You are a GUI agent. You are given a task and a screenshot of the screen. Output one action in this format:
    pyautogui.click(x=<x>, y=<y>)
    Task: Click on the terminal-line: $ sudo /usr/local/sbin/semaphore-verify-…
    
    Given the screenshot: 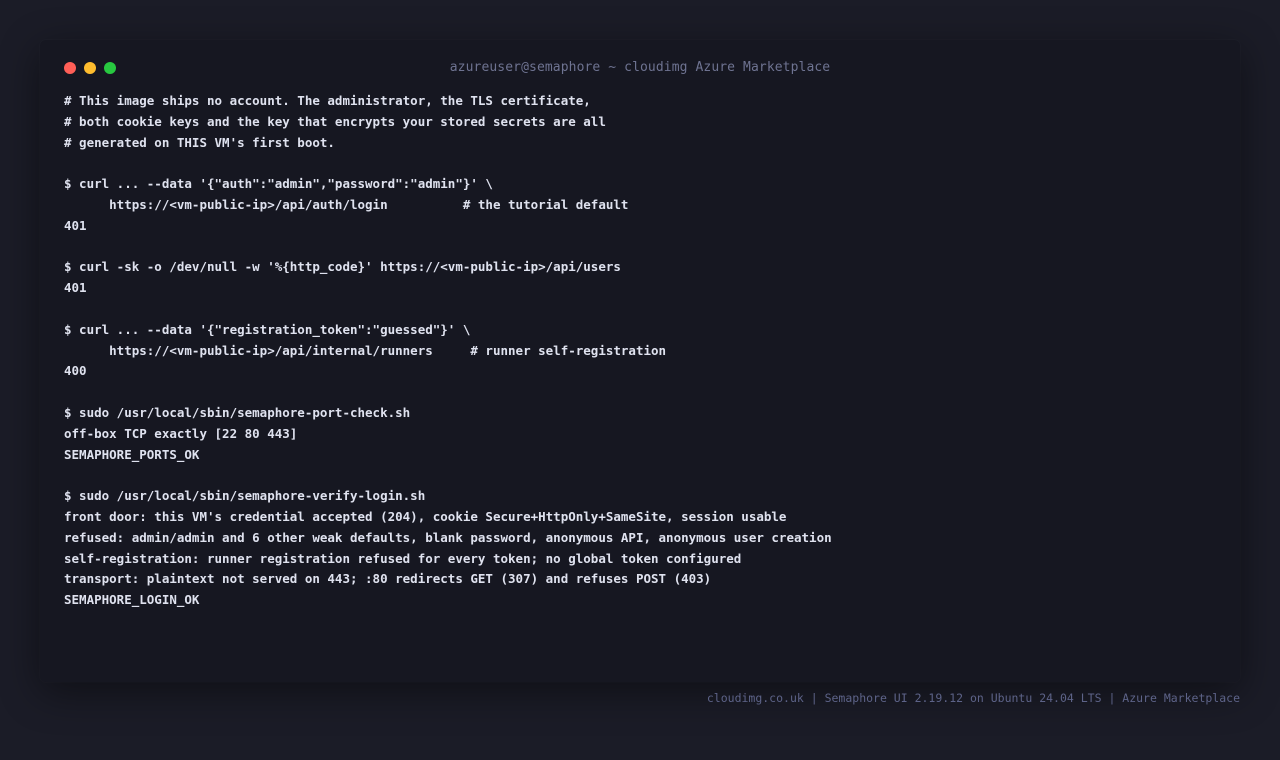 What is the action you would take?
    pyautogui.click(x=245, y=496)
    